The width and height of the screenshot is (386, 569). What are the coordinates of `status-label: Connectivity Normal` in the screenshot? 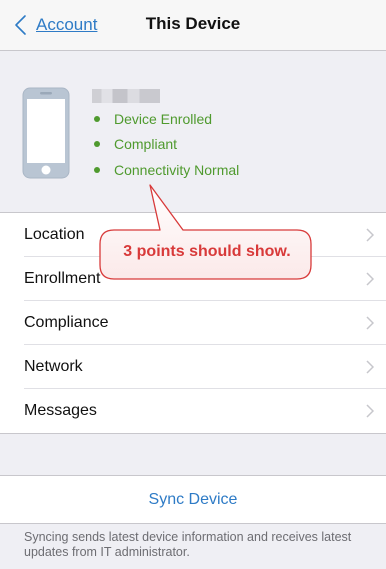 It's located at (177, 170).